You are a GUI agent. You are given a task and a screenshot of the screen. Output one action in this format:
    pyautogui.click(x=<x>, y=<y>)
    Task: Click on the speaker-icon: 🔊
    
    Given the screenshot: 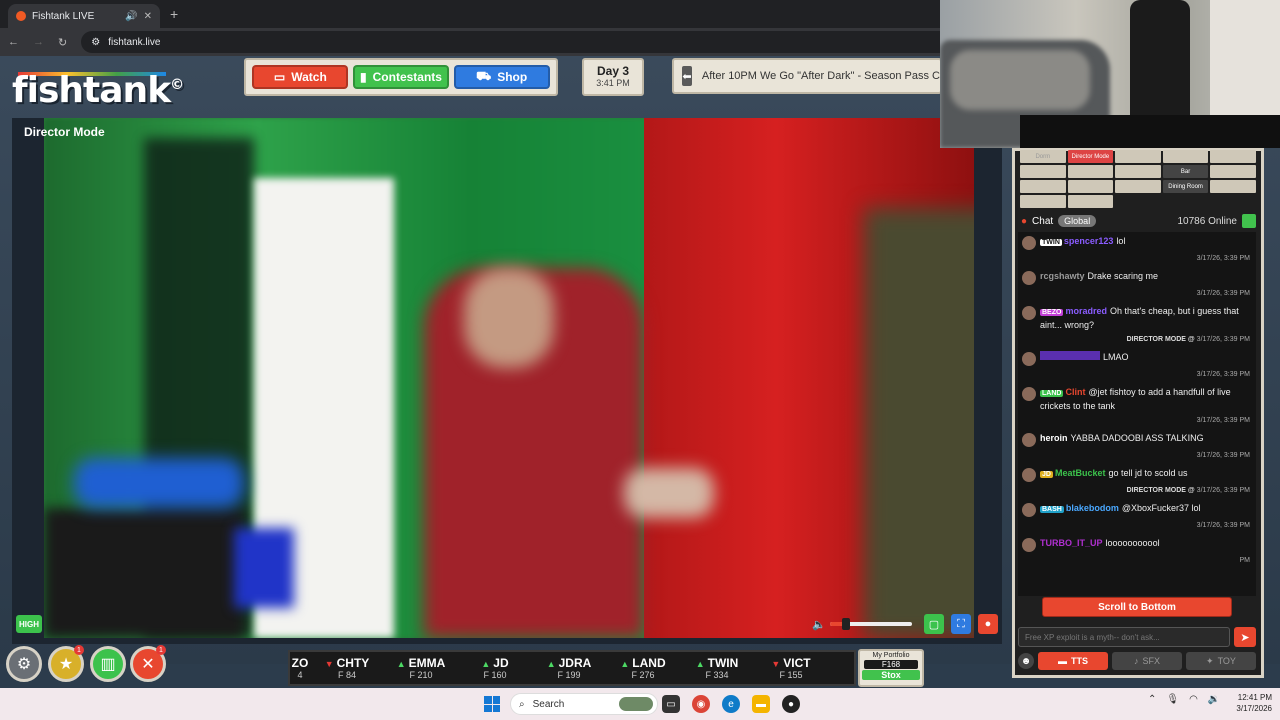 What is the action you would take?
    pyautogui.click(x=131, y=16)
    